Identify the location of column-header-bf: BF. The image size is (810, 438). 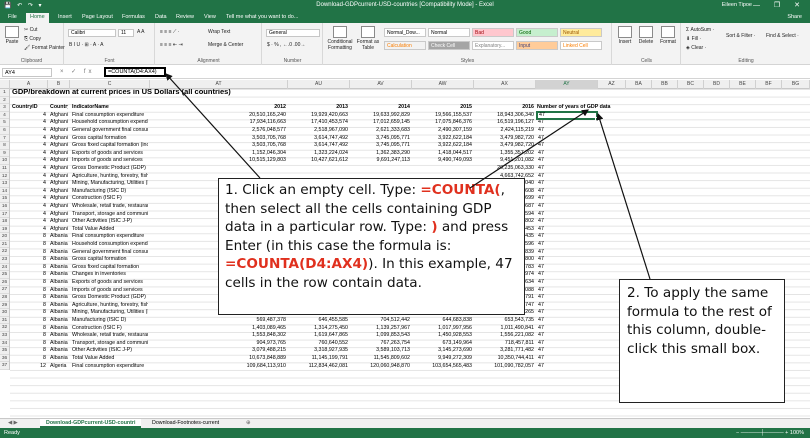
(769, 84).